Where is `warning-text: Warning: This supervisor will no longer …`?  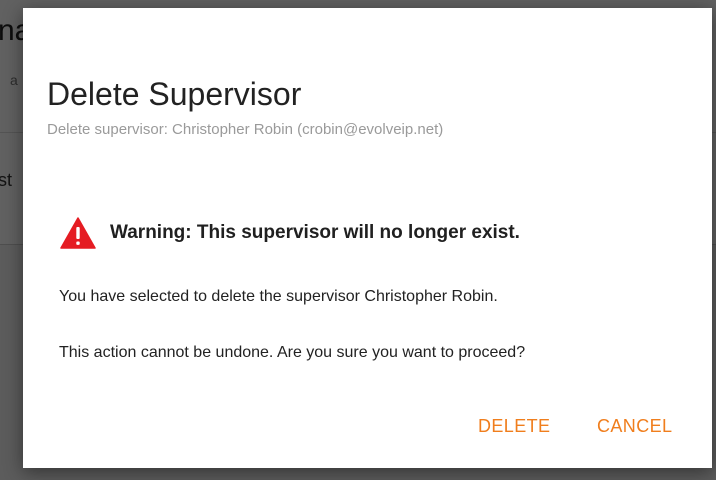 warning-text: Warning: This supervisor will no longer … is located at coordinates (315, 232).